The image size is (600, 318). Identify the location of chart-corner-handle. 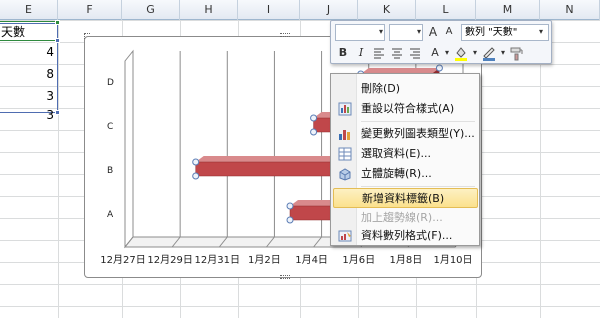
(87, 36).